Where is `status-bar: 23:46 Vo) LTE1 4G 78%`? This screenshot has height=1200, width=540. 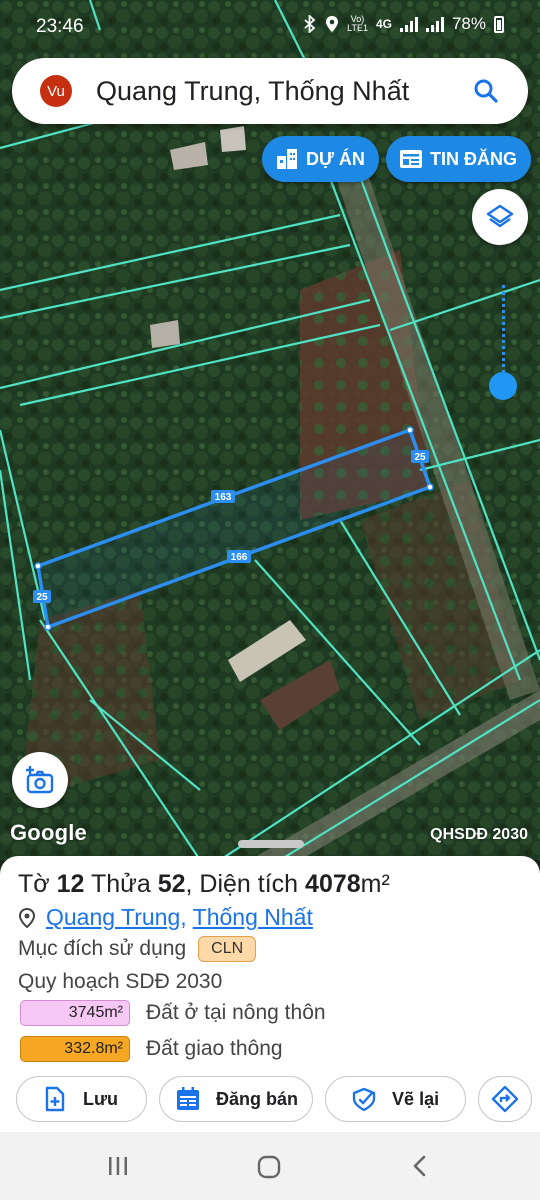 status-bar: 23:46 Vo) LTE1 4G 78% is located at coordinates (270, 26).